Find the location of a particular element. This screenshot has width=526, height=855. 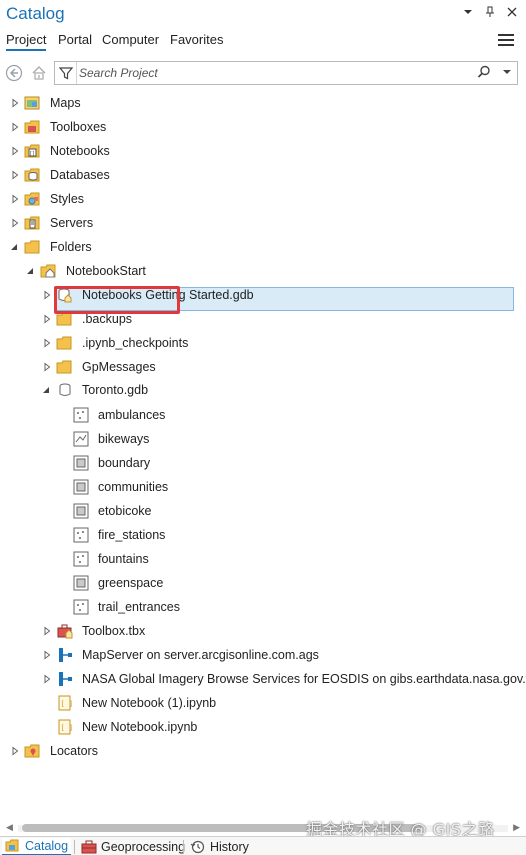

tree-item-label: fountains is located at coordinates (123, 559).